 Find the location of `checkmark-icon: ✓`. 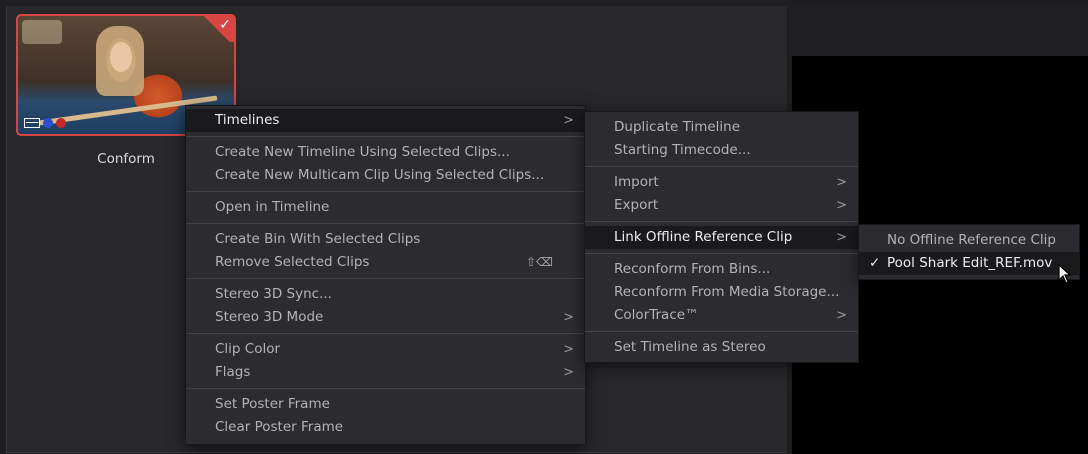

checkmark-icon: ✓ is located at coordinates (875, 263).